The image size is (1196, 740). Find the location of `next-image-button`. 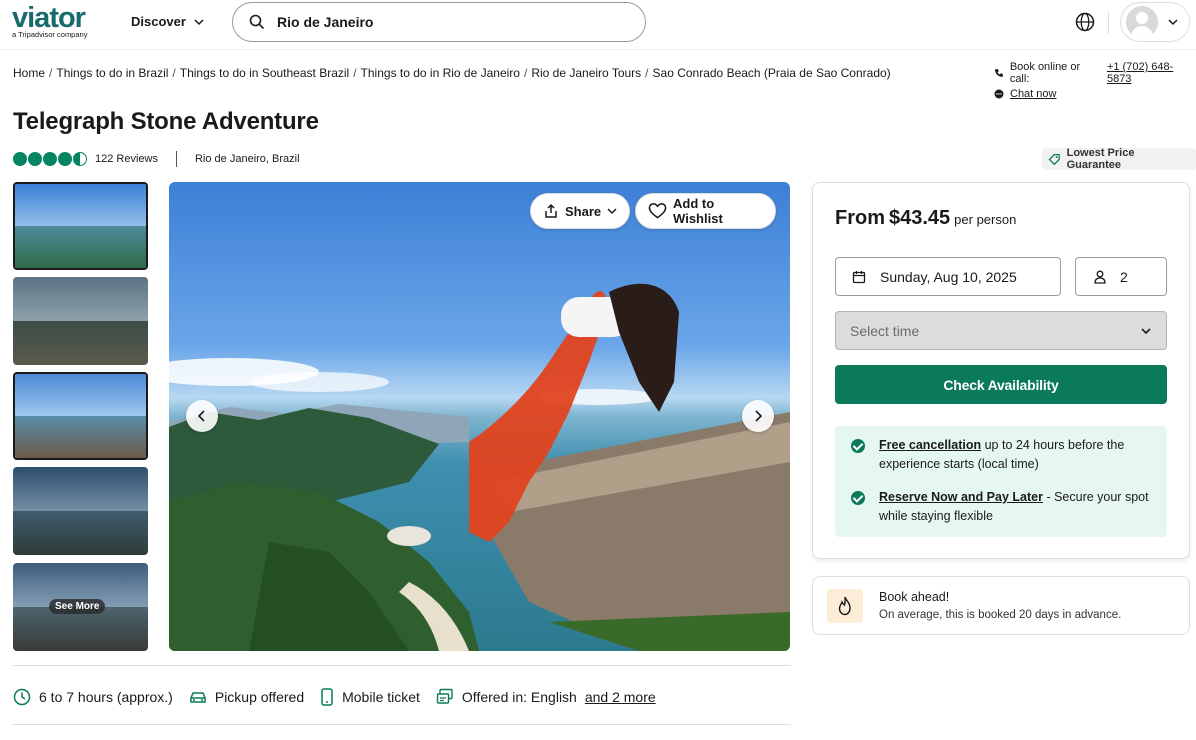

next-image-button is located at coordinates (758, 416).